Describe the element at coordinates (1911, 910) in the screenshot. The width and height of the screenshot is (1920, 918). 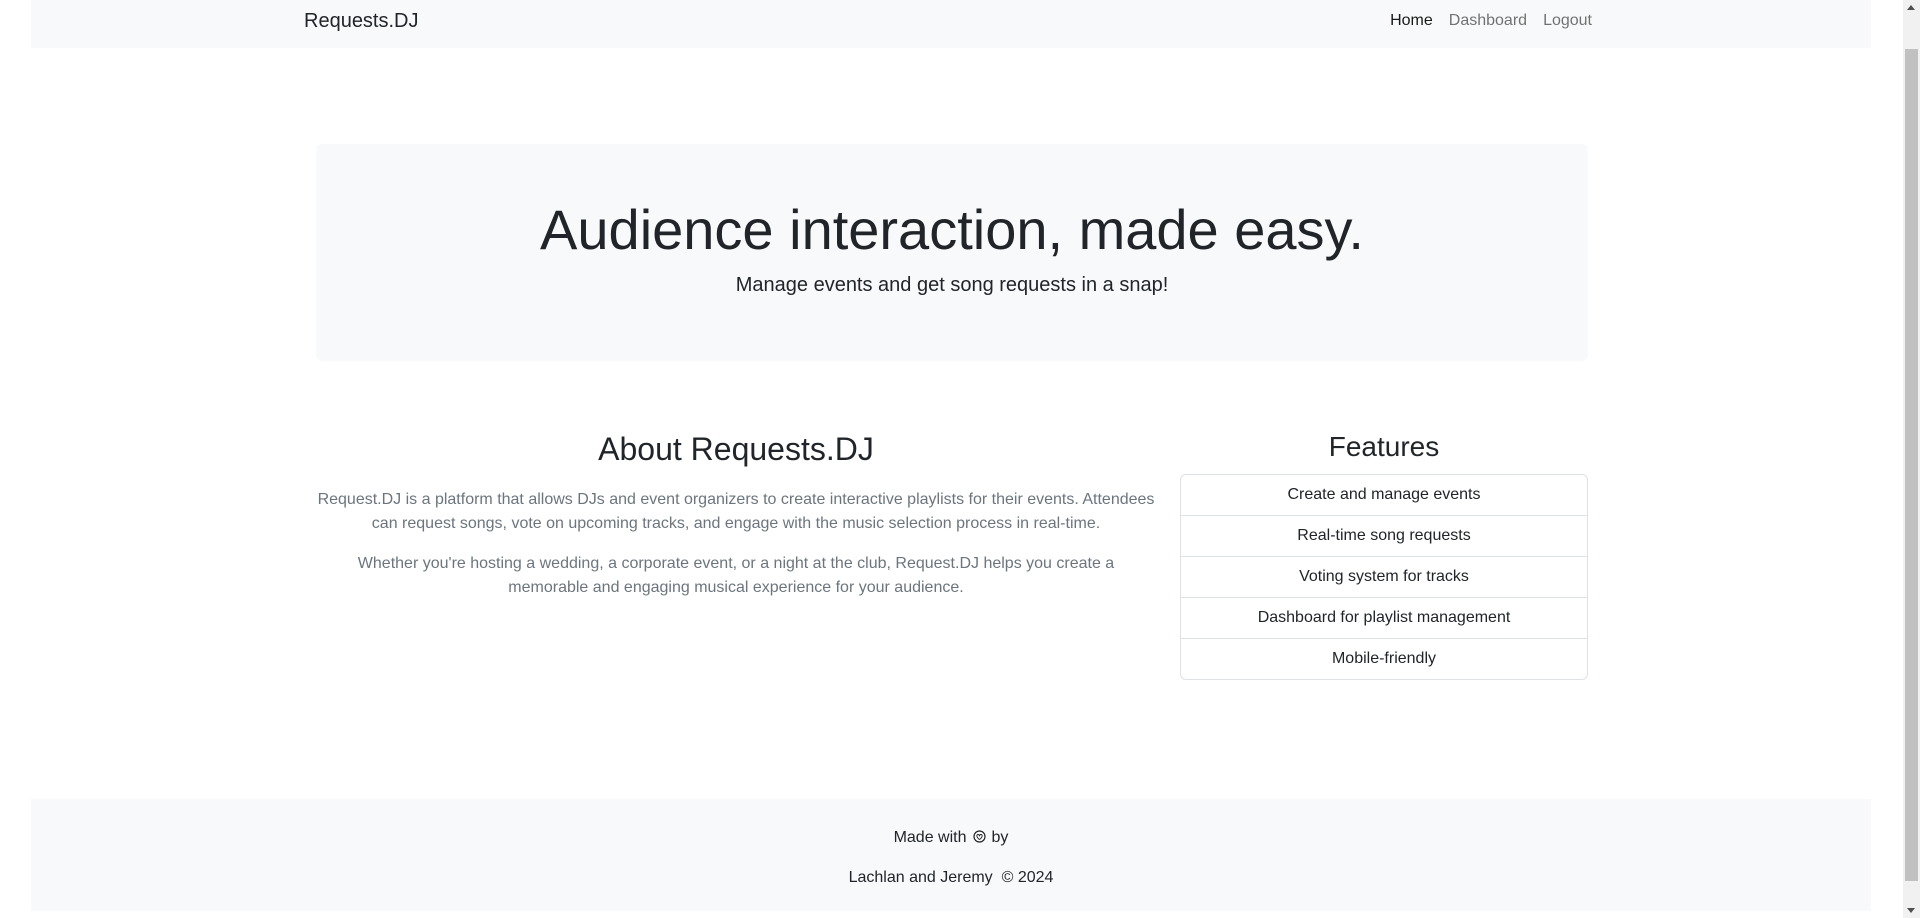
I see `scroll-down-arrow-icon` at that location.